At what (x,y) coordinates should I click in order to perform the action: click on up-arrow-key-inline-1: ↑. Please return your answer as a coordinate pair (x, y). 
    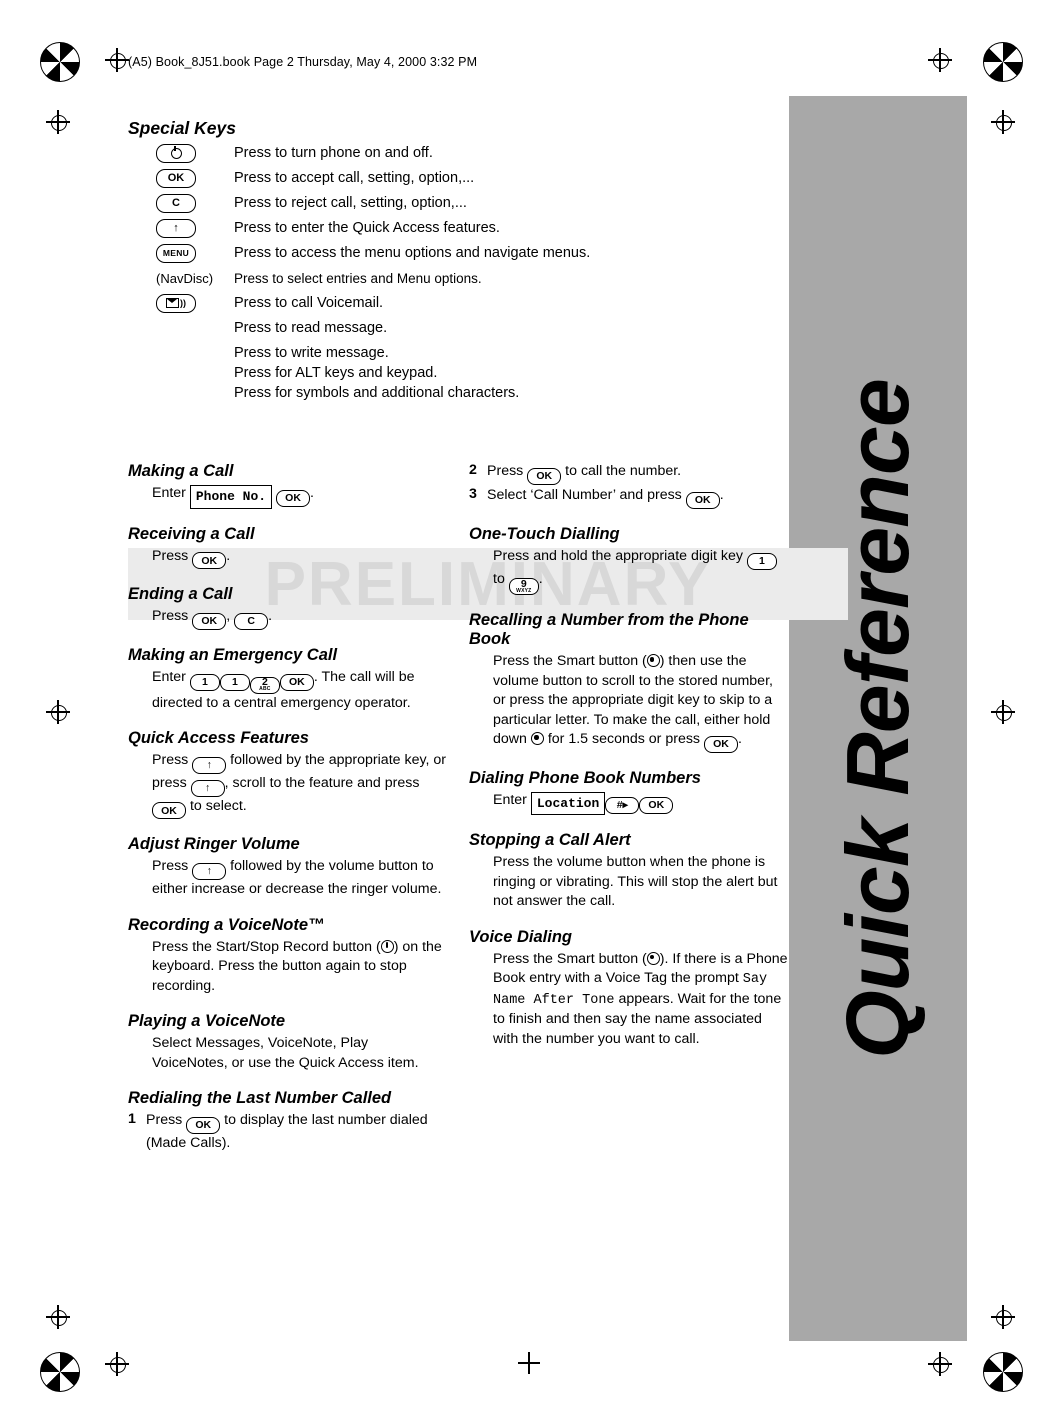
    Looking at the image, I should click on (209, 765).